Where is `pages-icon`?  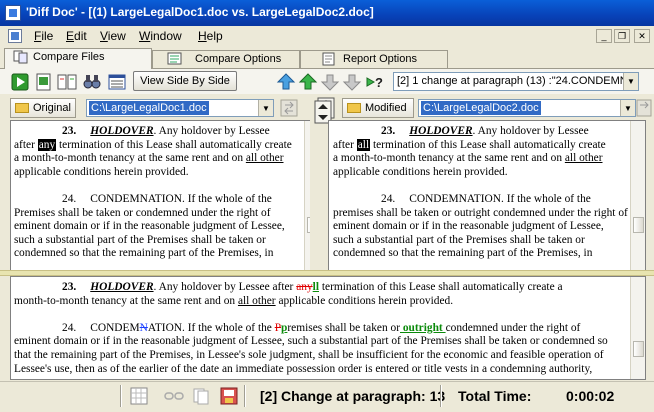 pages-icon is located at coordinates (201, 396).